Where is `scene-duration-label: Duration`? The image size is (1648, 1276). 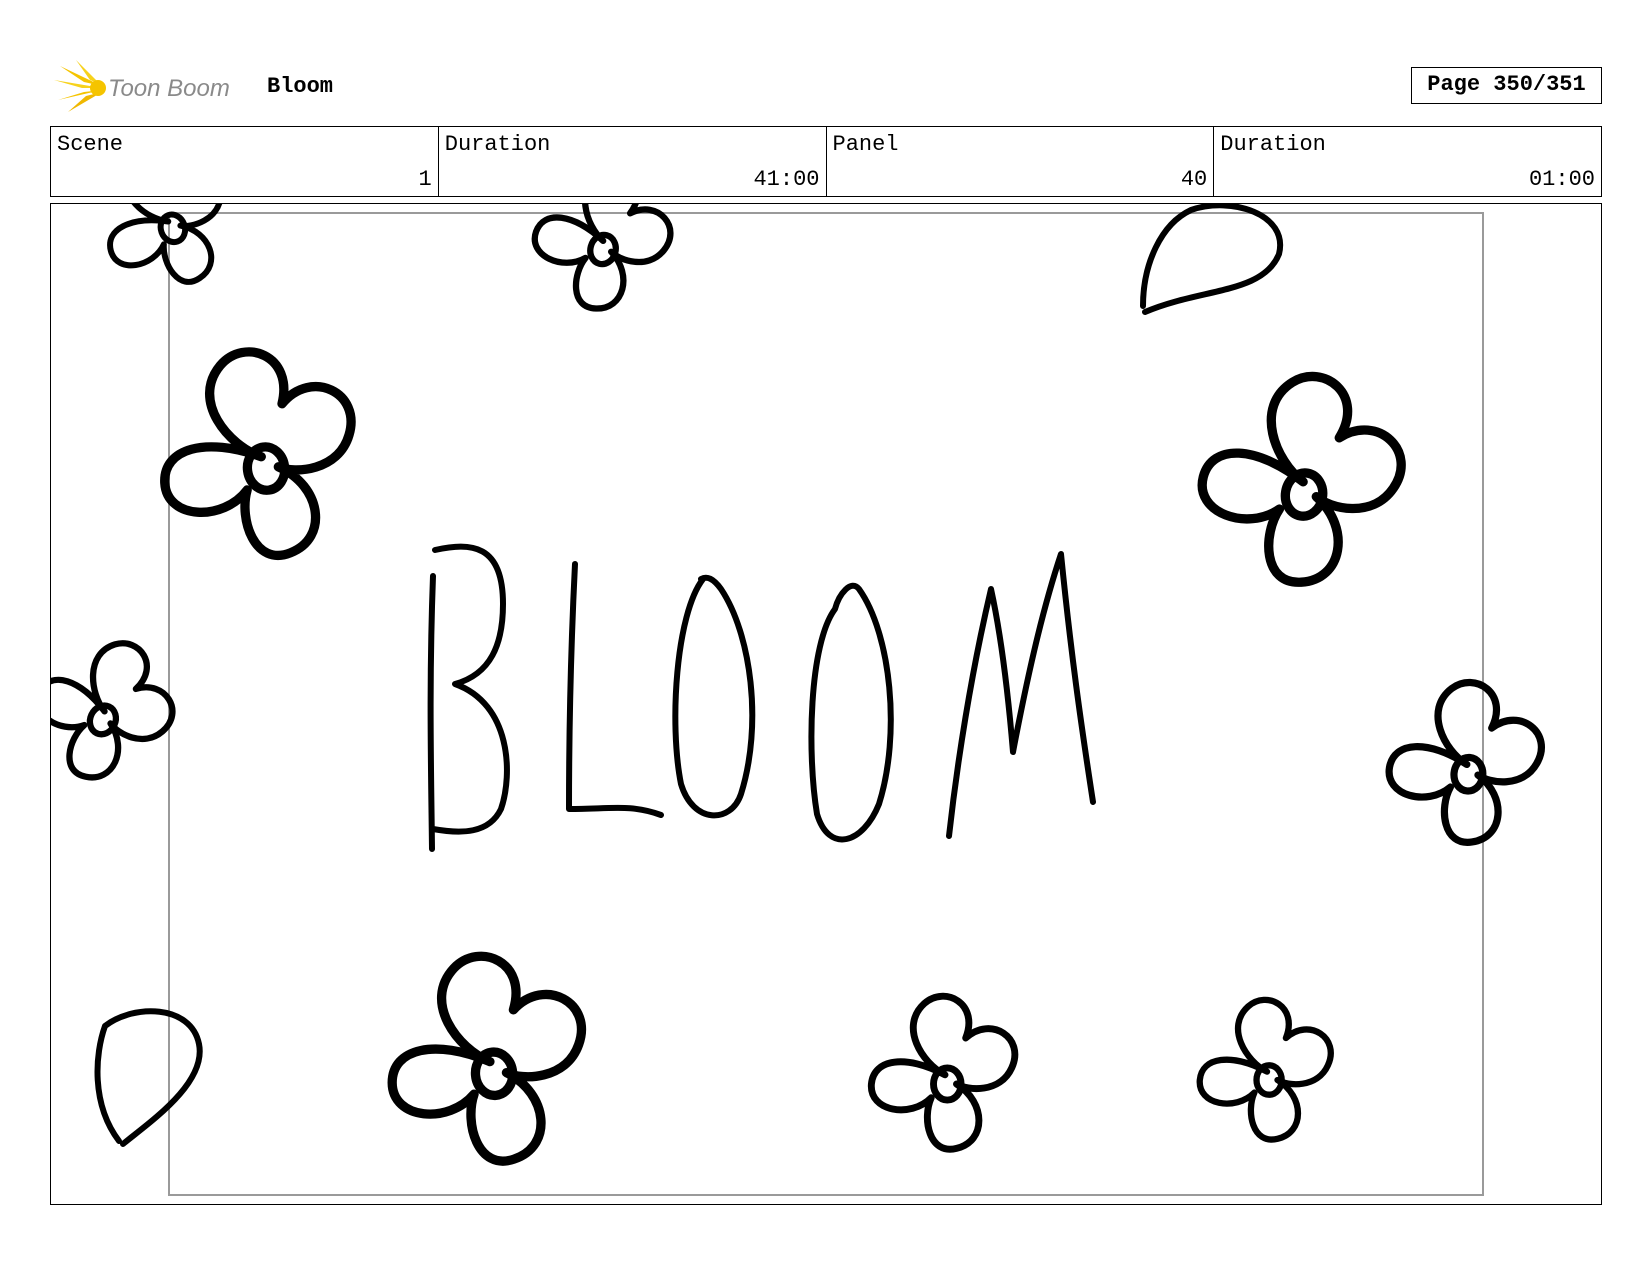 scene-duration-label: Duration is located at coordinates (497, 144).